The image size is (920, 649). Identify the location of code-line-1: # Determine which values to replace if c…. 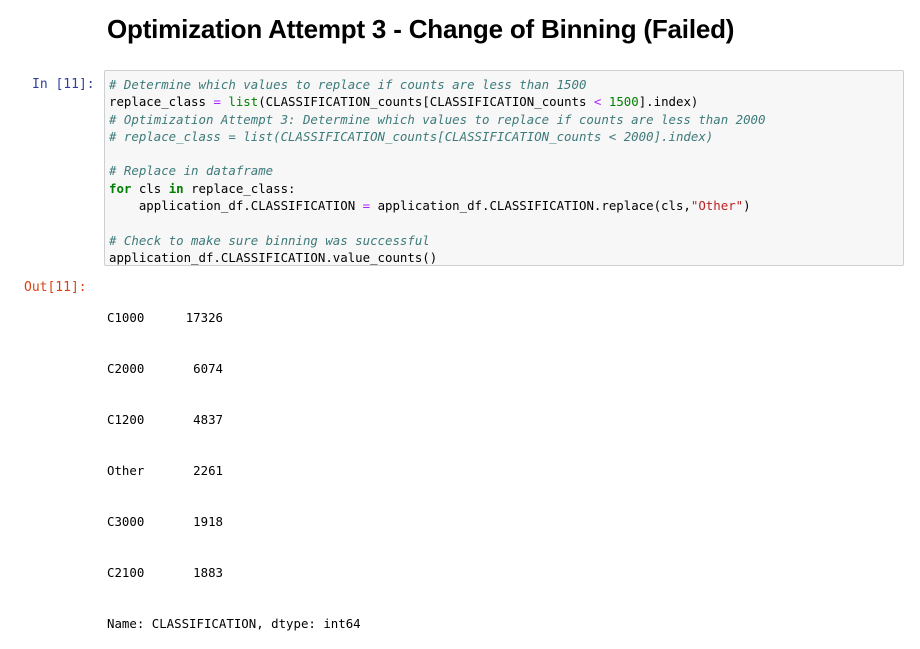
(437, 84).